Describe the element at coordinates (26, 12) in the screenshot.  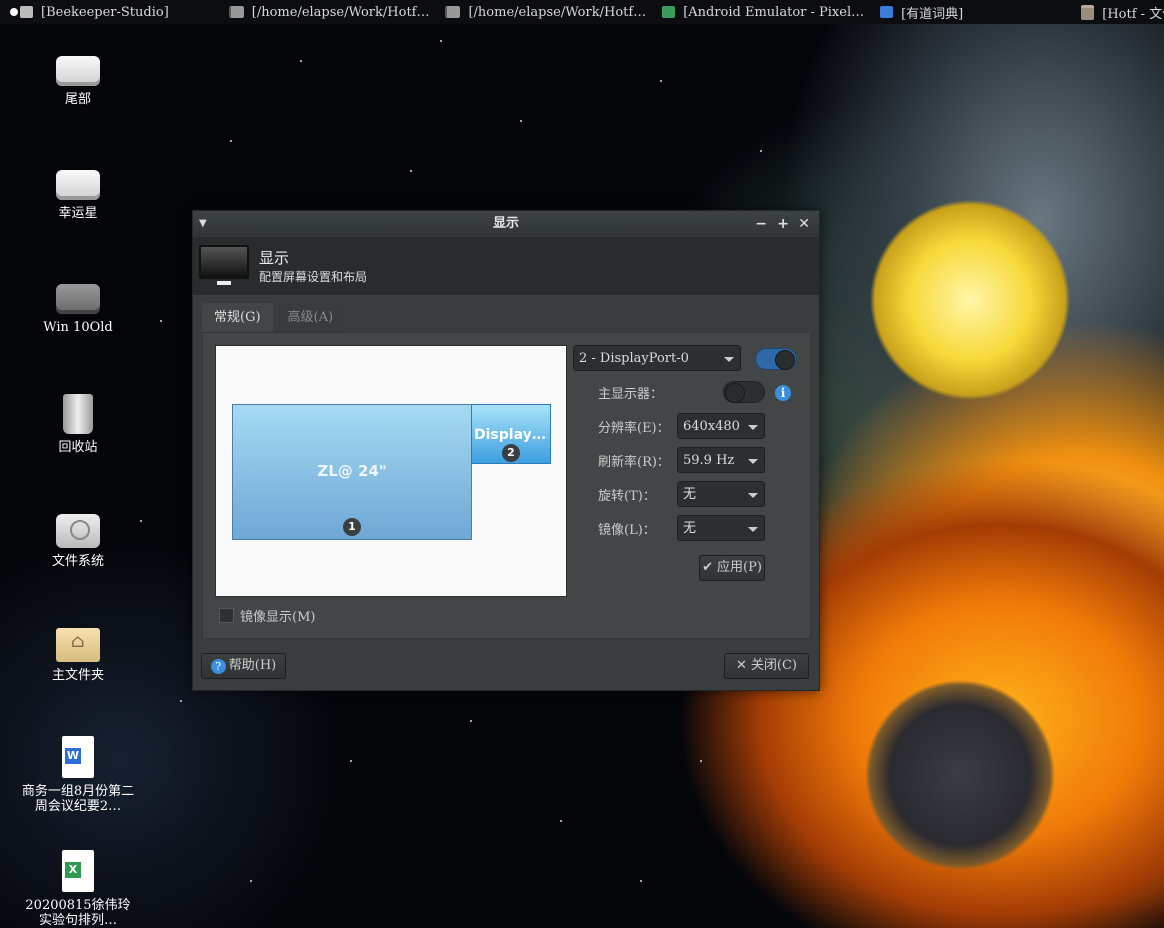
I see `window-icon` at that location.